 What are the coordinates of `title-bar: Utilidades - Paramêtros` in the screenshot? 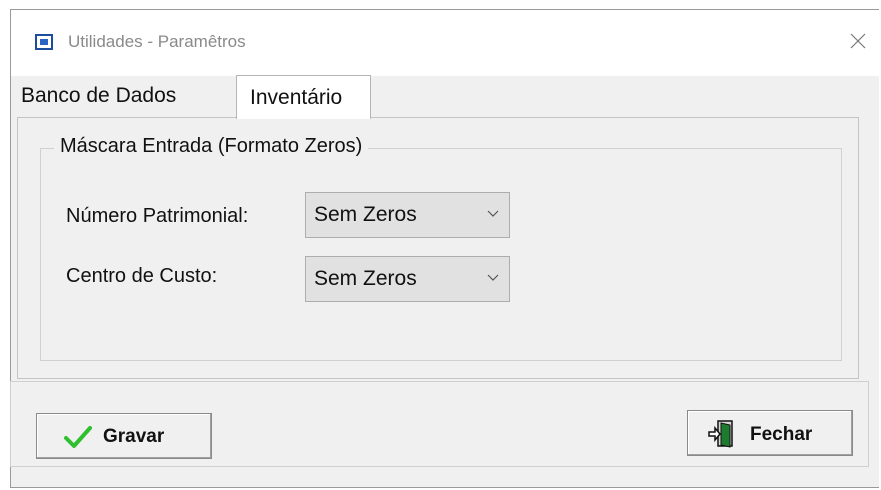 It's located at (445, 43).